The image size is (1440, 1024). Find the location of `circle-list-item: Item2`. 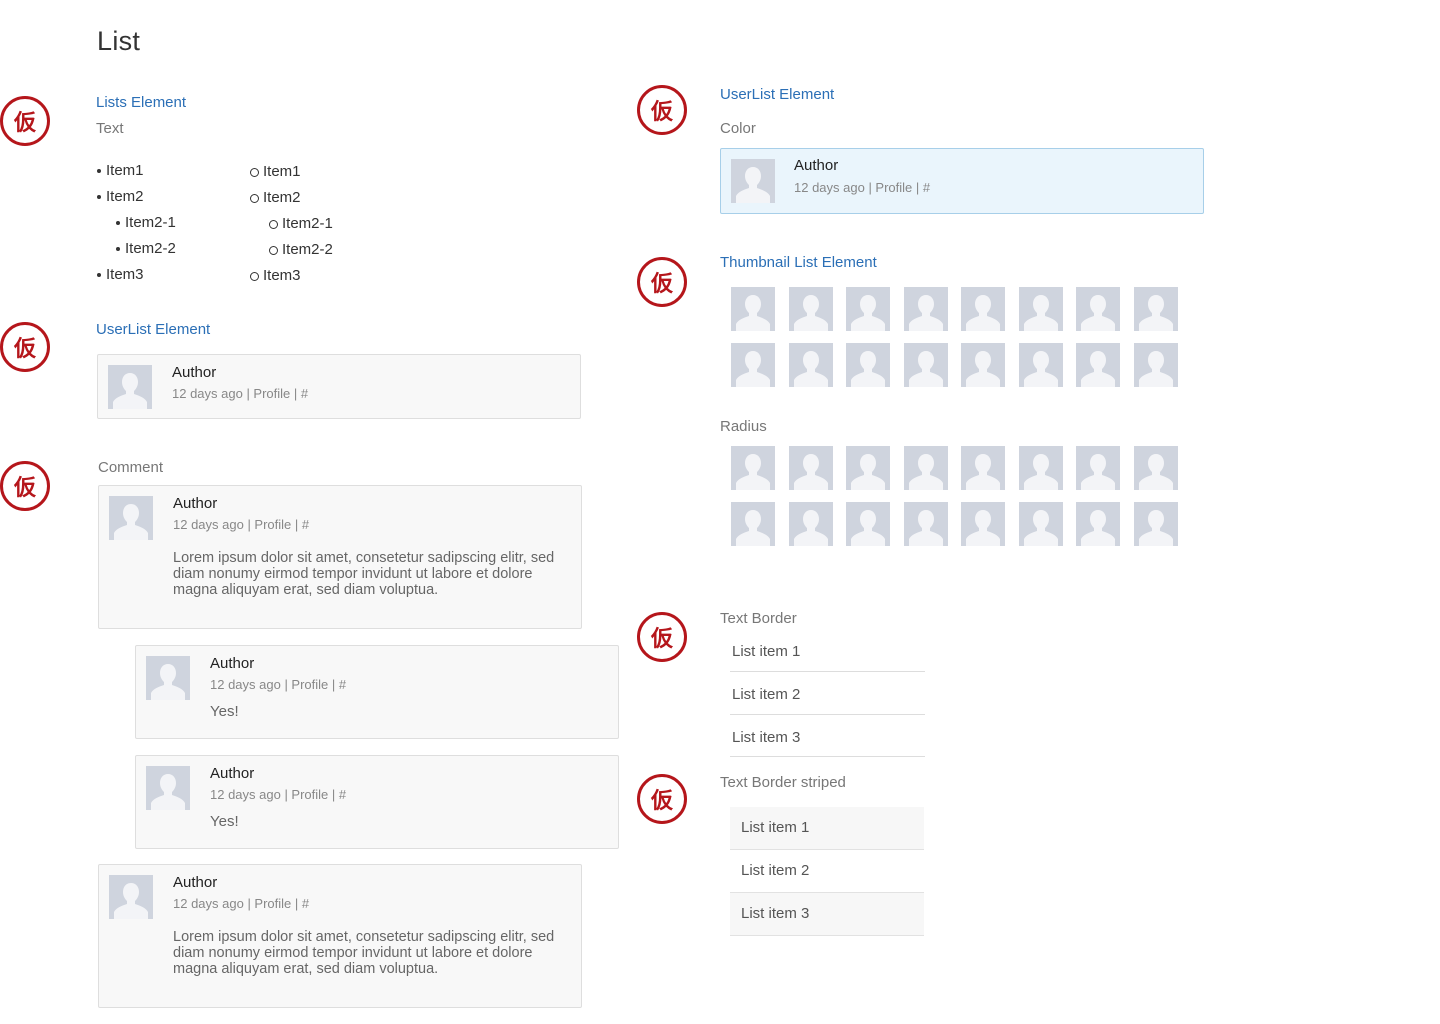

circle-list-item: Item2 is located at coordinates (275, 197).